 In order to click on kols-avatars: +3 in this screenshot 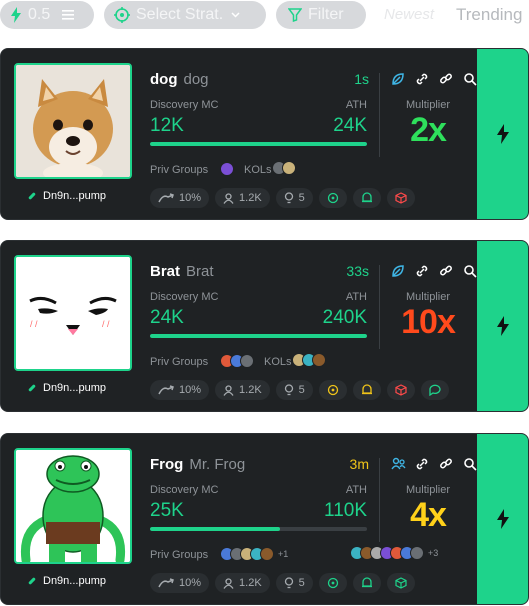, I will do `click(394, 553)`.